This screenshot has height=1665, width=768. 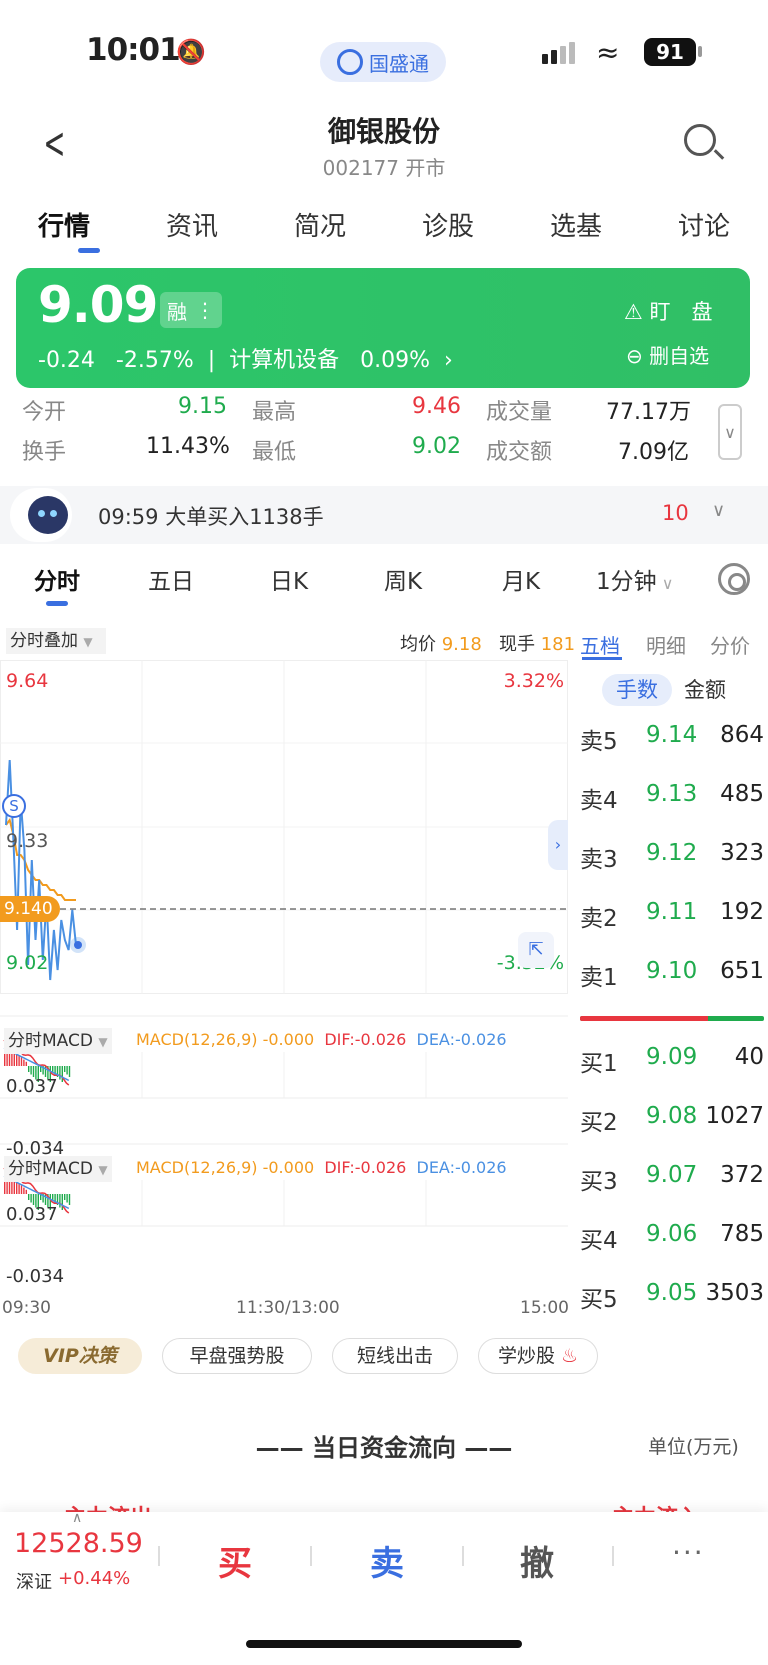 I want to click on tab-weekly-k: 周K, so click(x=403, y=579).